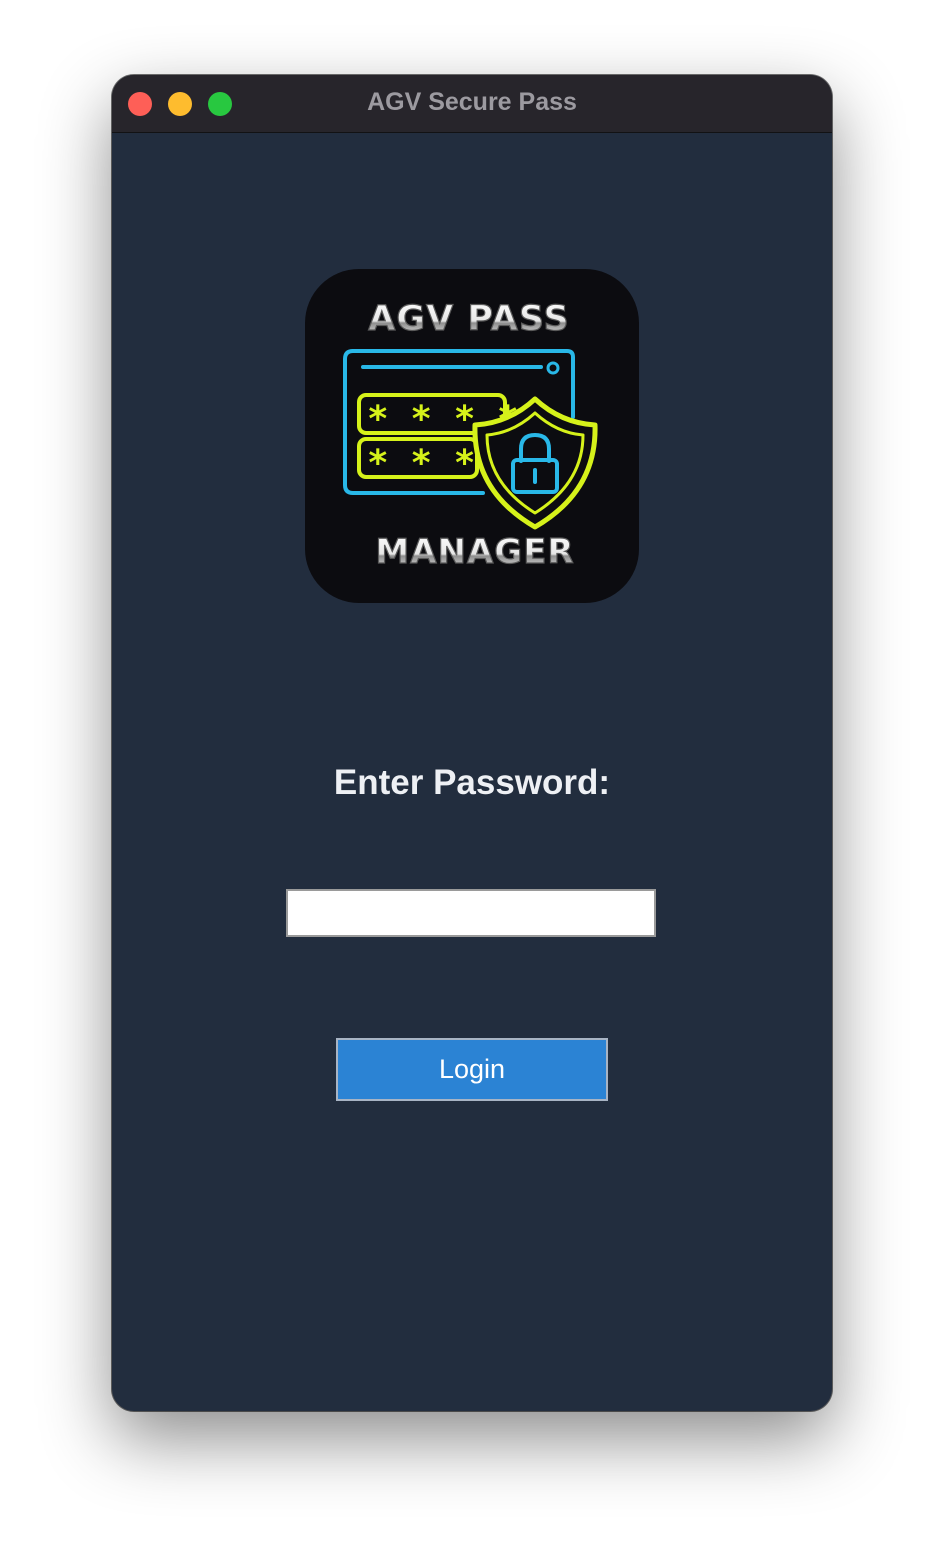 Image resolution: width=944 pixels, height=1560 pixels. I want to click on password-input, so click(471, 913).